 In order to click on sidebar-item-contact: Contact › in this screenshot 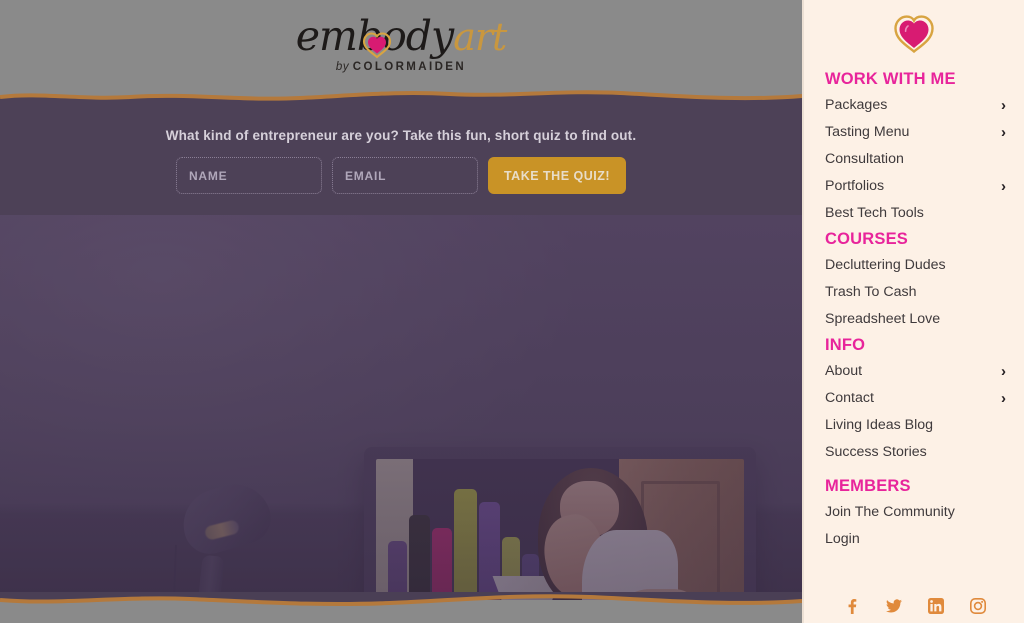, I will do `click(914, 398)`.